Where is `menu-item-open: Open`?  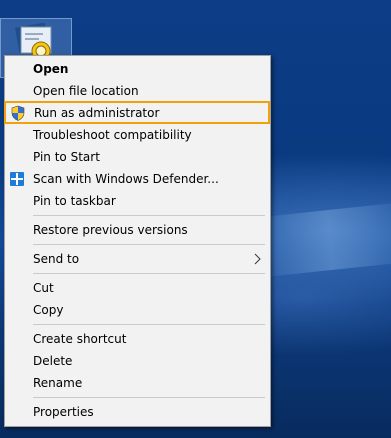 menu-item-open: Open is located at coordinates (137, 69).